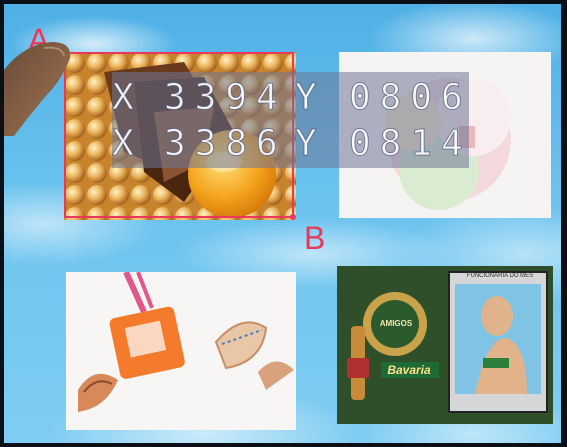 The height and width of the screenshot is (447, 567). Describe the element at coordinates (445, 345) in the screenshot. I see `thumbnail-beer-advertisement: FUNCIONARIA DO MÊS AMIGOS Bavaria` at that location.